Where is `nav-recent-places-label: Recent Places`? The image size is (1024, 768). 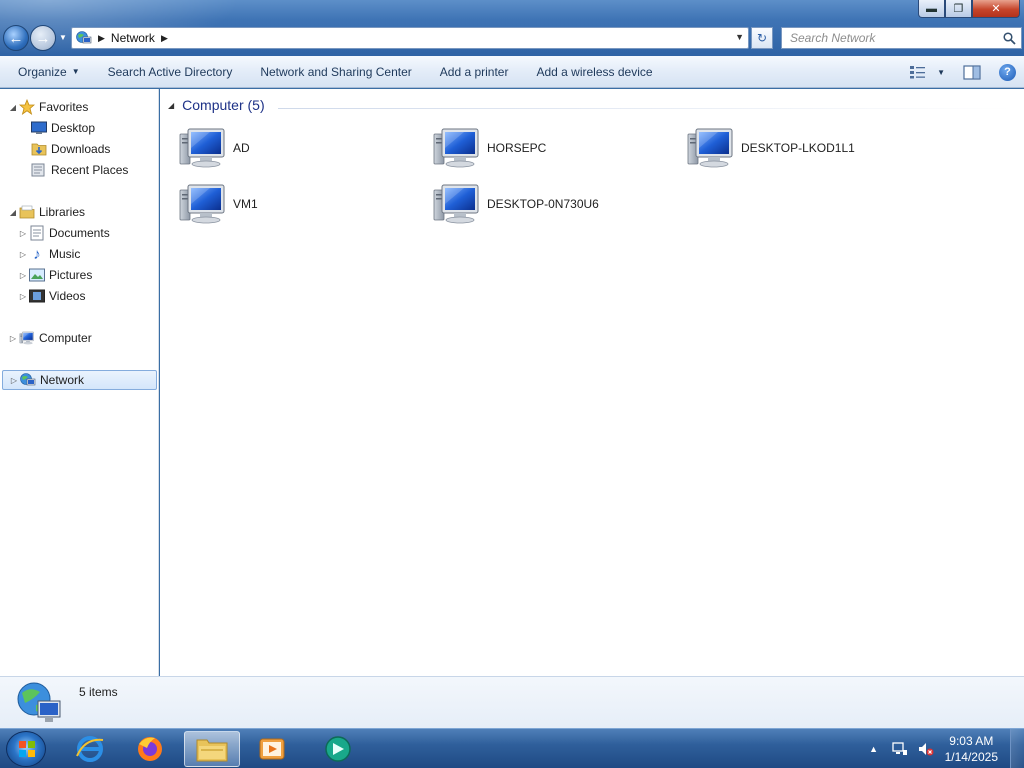 nav-recent-places-label: Recent Places is located at coordinates (90, 170).